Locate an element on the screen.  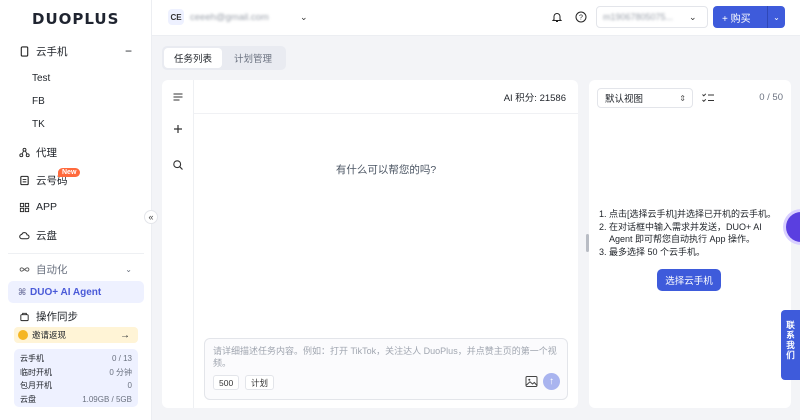
sidebar-item-label: 云盘 is located at coordinates (46, 235).